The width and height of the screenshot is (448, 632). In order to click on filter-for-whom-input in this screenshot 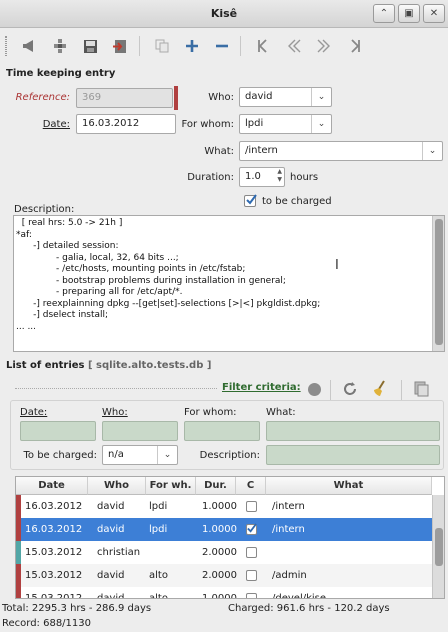, I will do `click(222, 431)`.